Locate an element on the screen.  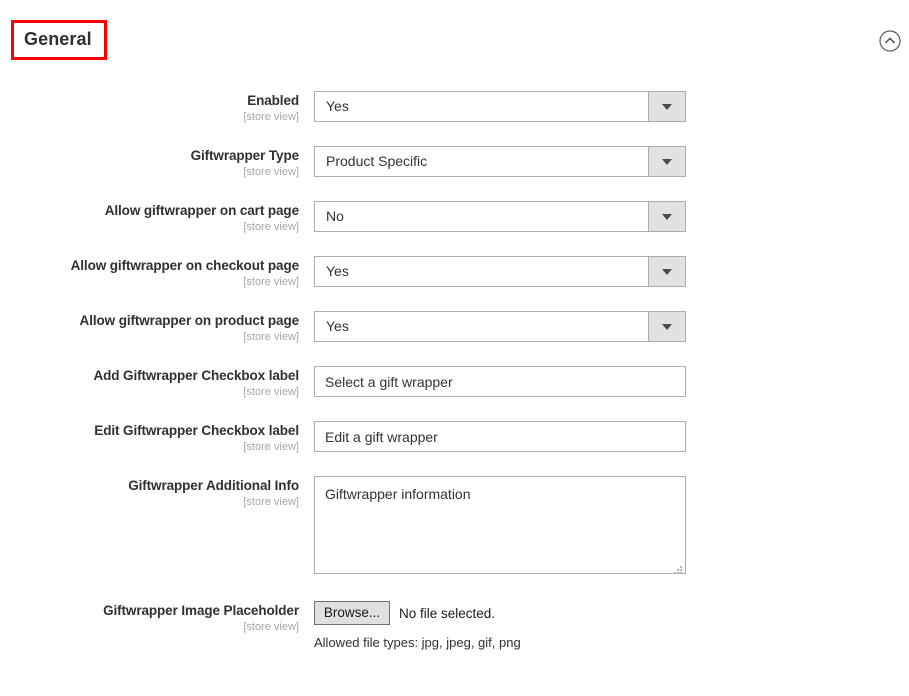
field-control: Product Specific is located at coordinates (500, 161).